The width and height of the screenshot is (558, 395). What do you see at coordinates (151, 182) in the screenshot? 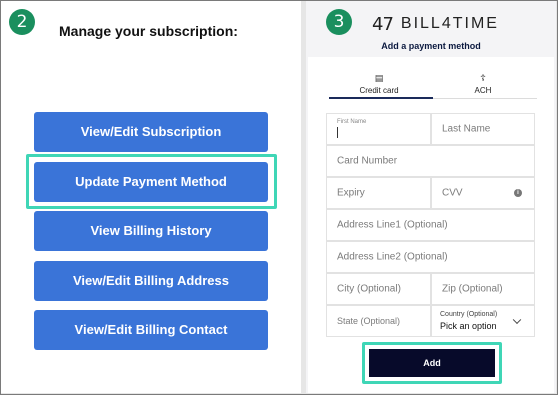
I see `update-payment-method-button: Update Payment Method` at bounding box center [151, 182].